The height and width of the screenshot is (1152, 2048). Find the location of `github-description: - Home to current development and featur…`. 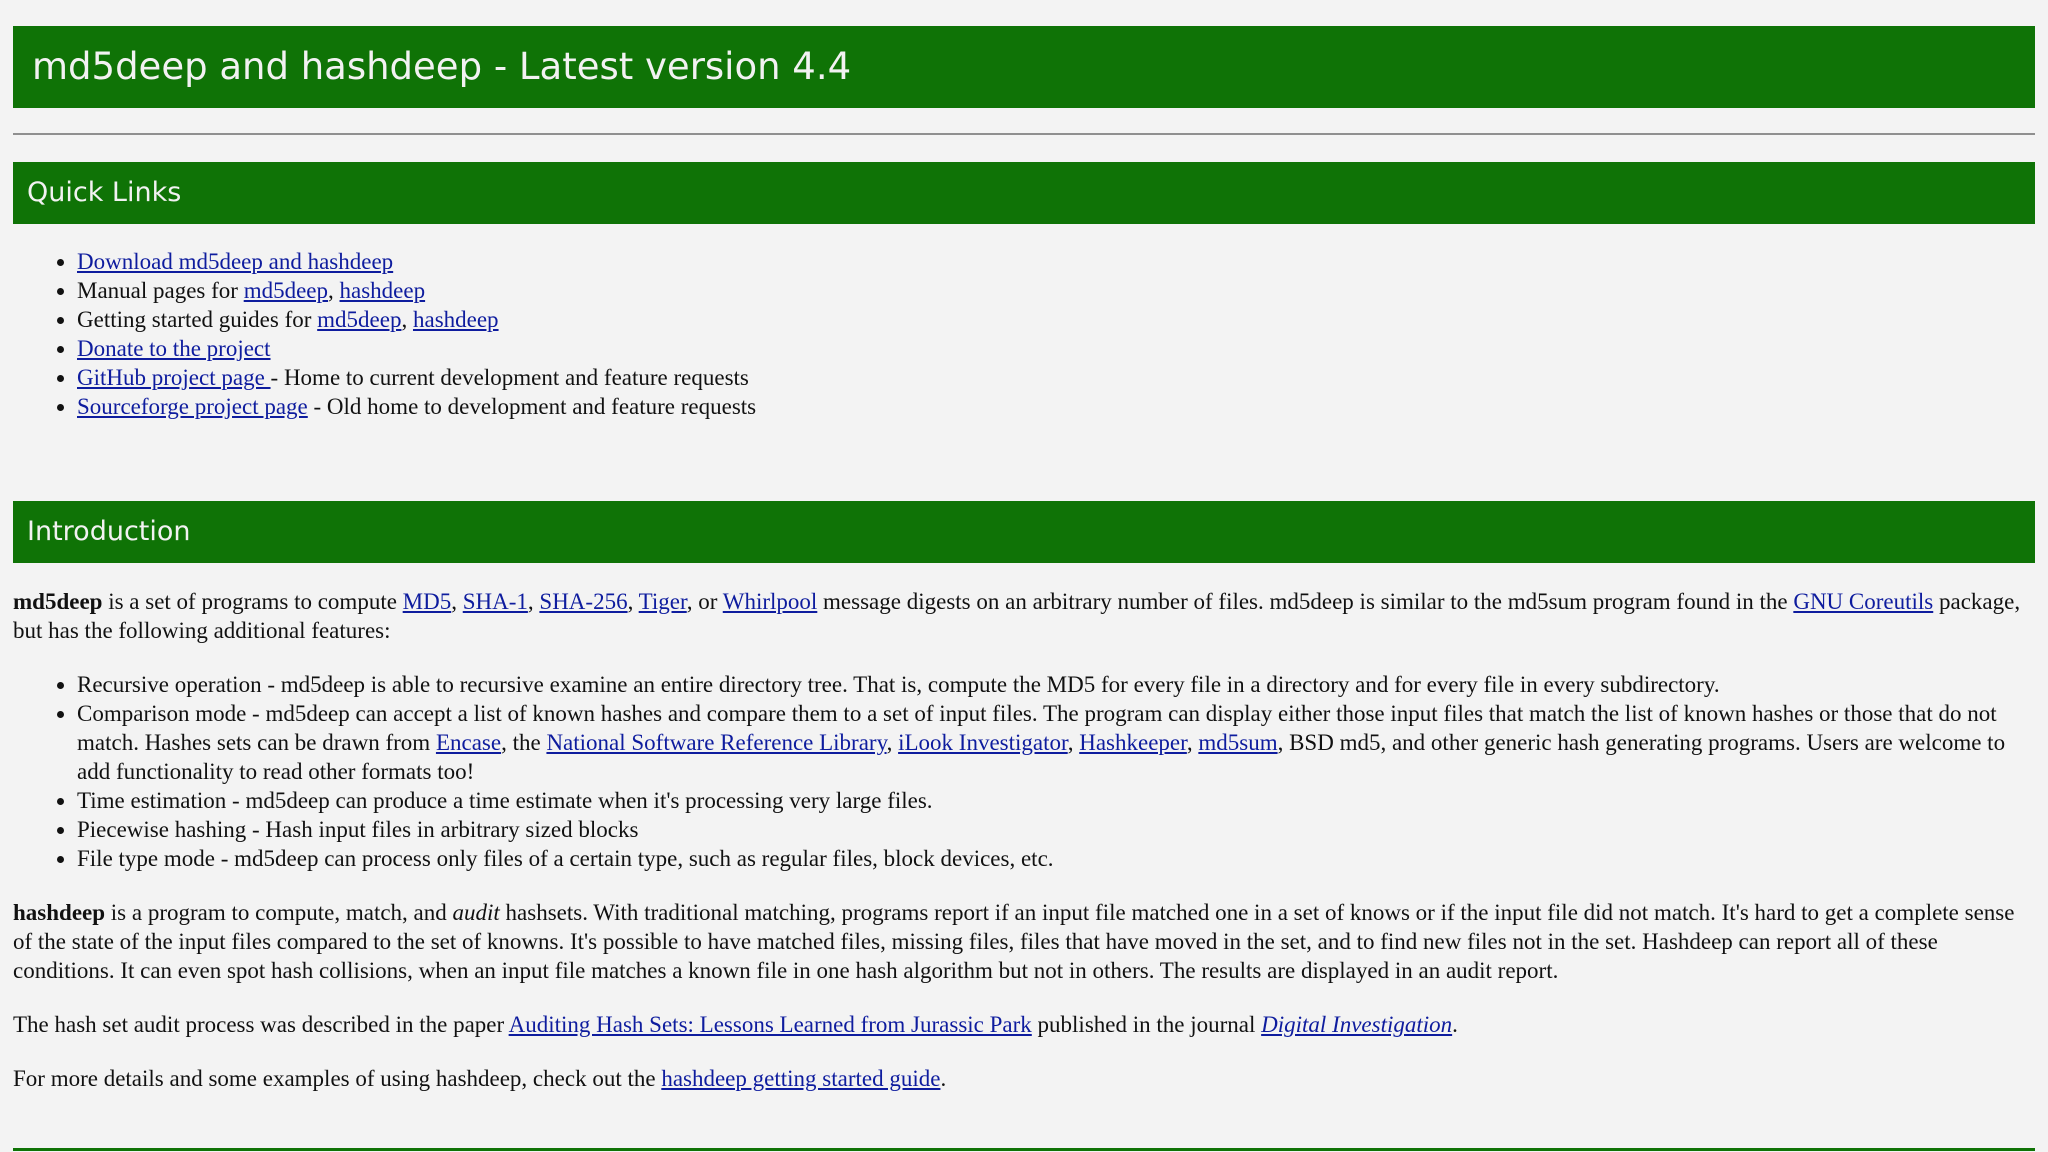

github-description: - Home to current development and featur… is located at coordinates (509, 377).